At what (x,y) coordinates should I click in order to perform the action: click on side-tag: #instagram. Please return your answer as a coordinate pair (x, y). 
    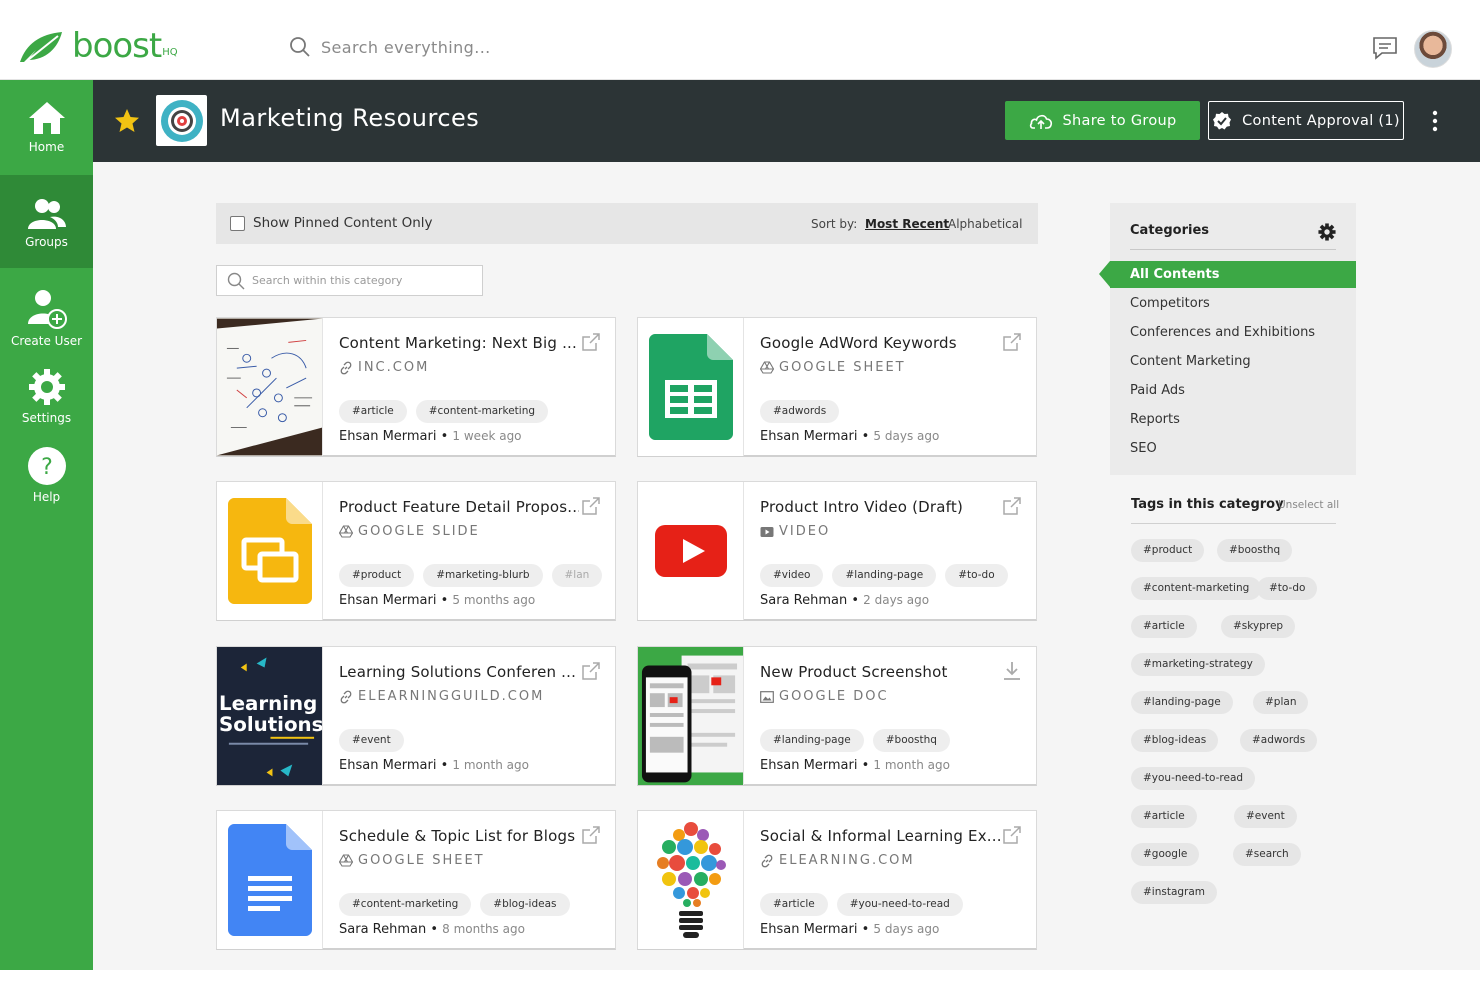
    Looking at the image, I should click on (1174, 892).